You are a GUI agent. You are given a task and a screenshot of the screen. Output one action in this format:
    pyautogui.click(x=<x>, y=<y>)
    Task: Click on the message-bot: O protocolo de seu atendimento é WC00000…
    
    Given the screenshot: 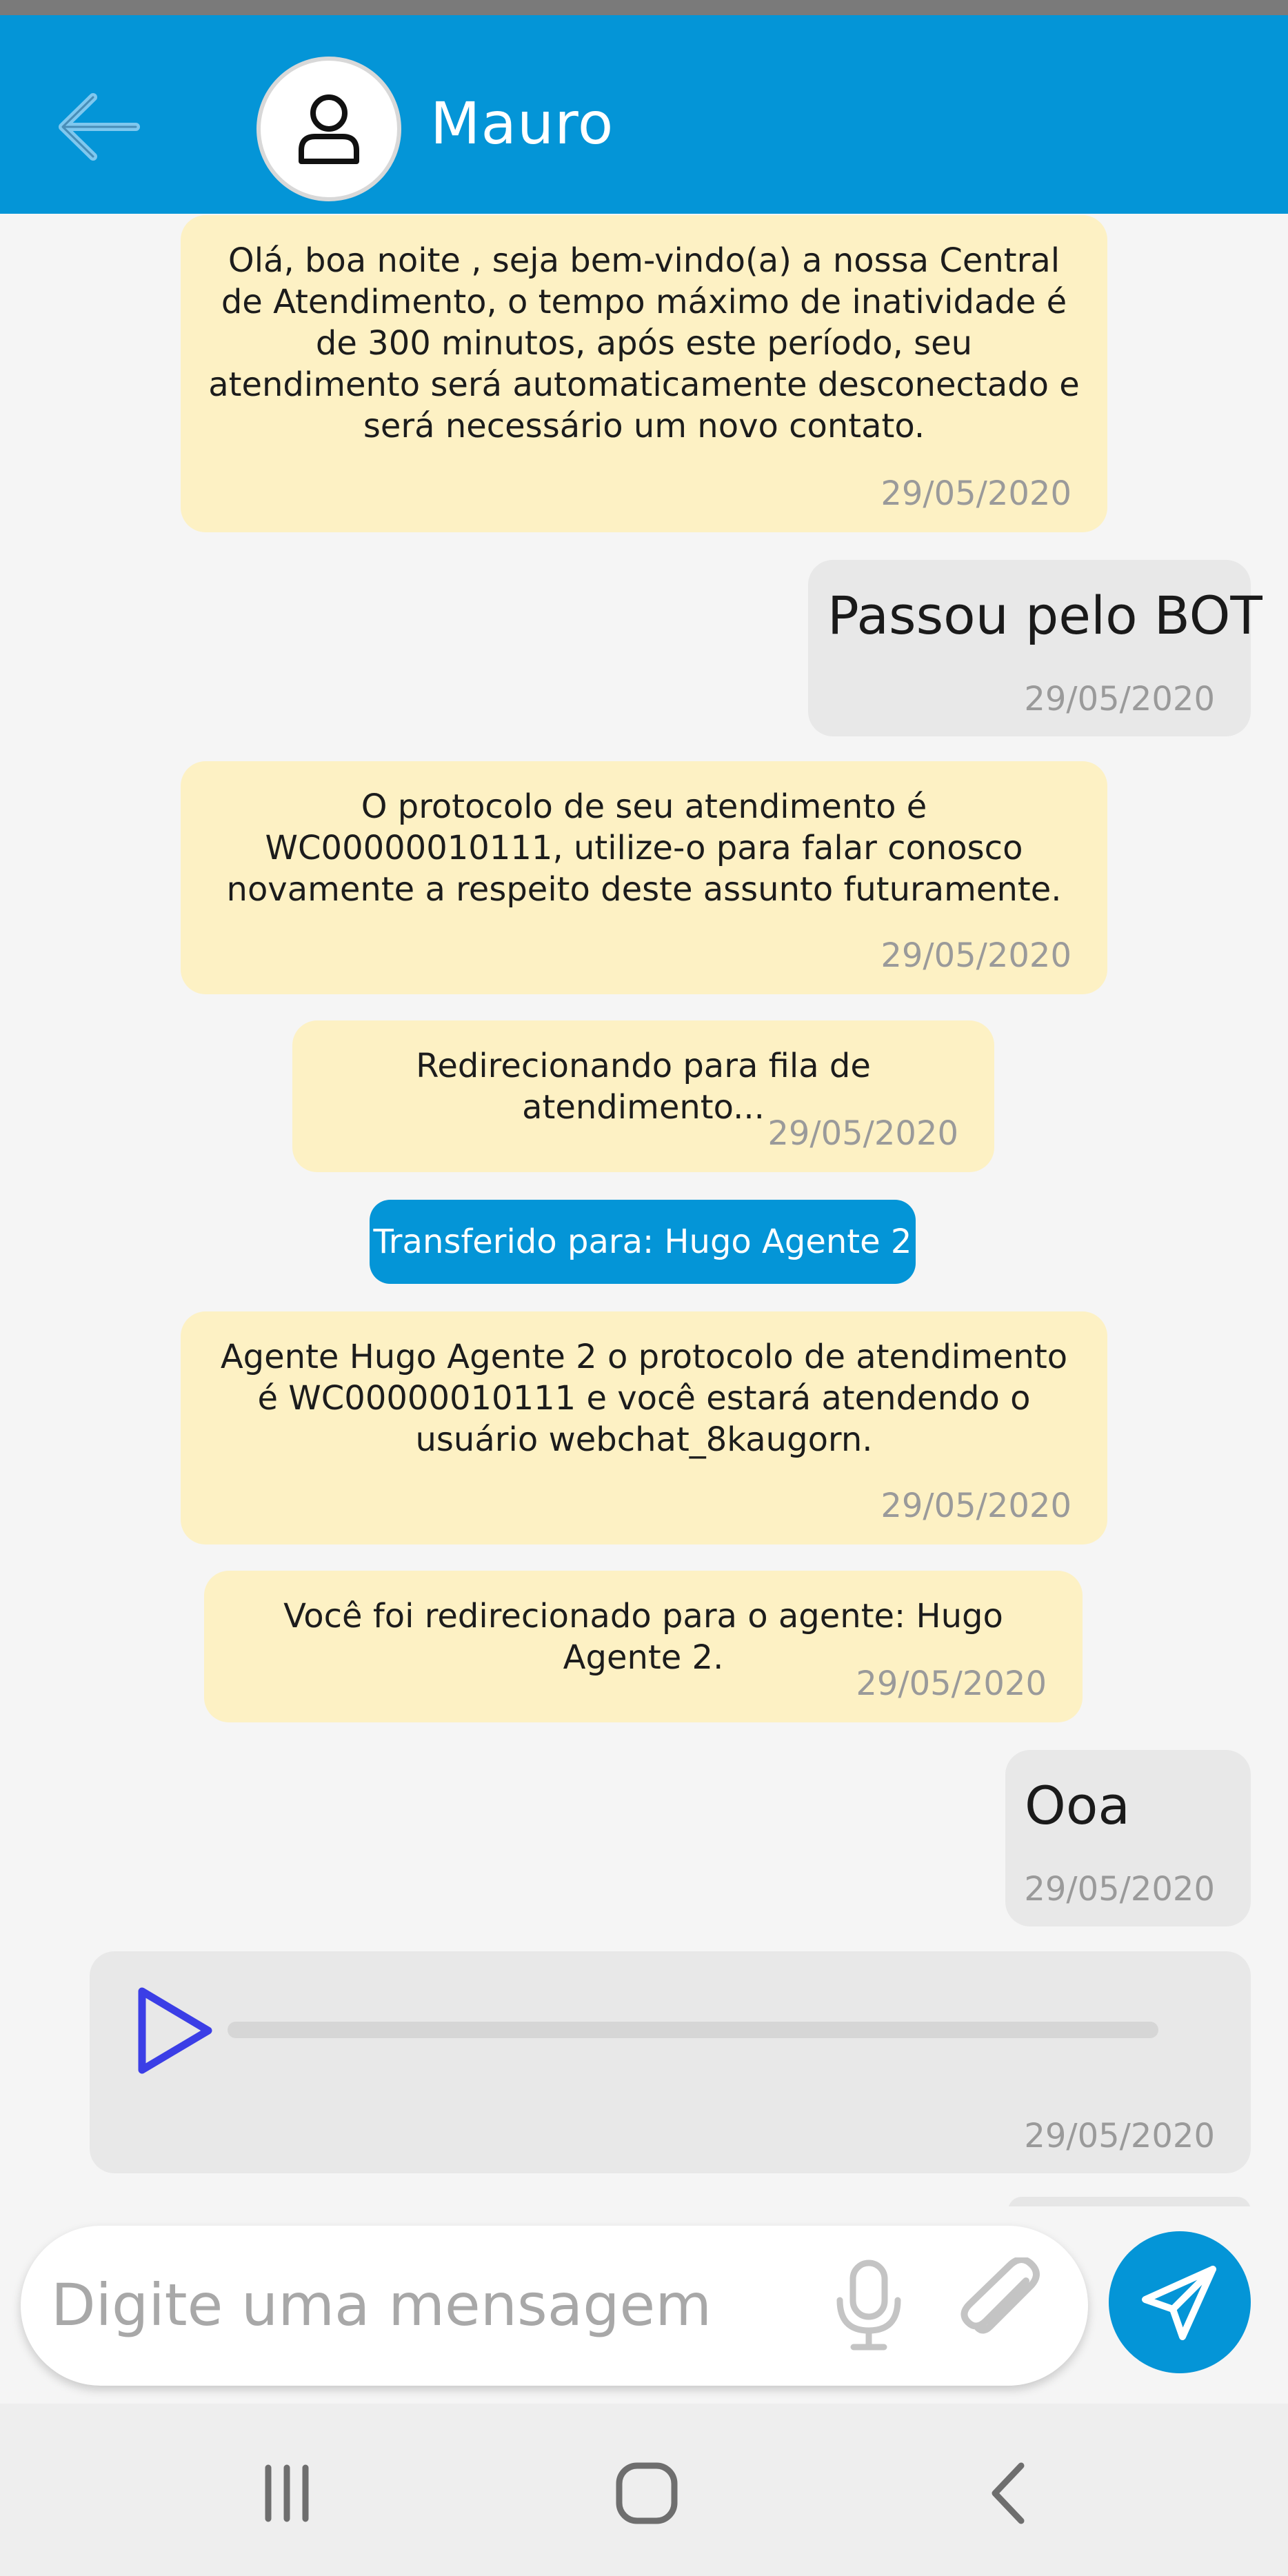 What is the action you would take?
    pyautogui.click(x=644, y=877)
    